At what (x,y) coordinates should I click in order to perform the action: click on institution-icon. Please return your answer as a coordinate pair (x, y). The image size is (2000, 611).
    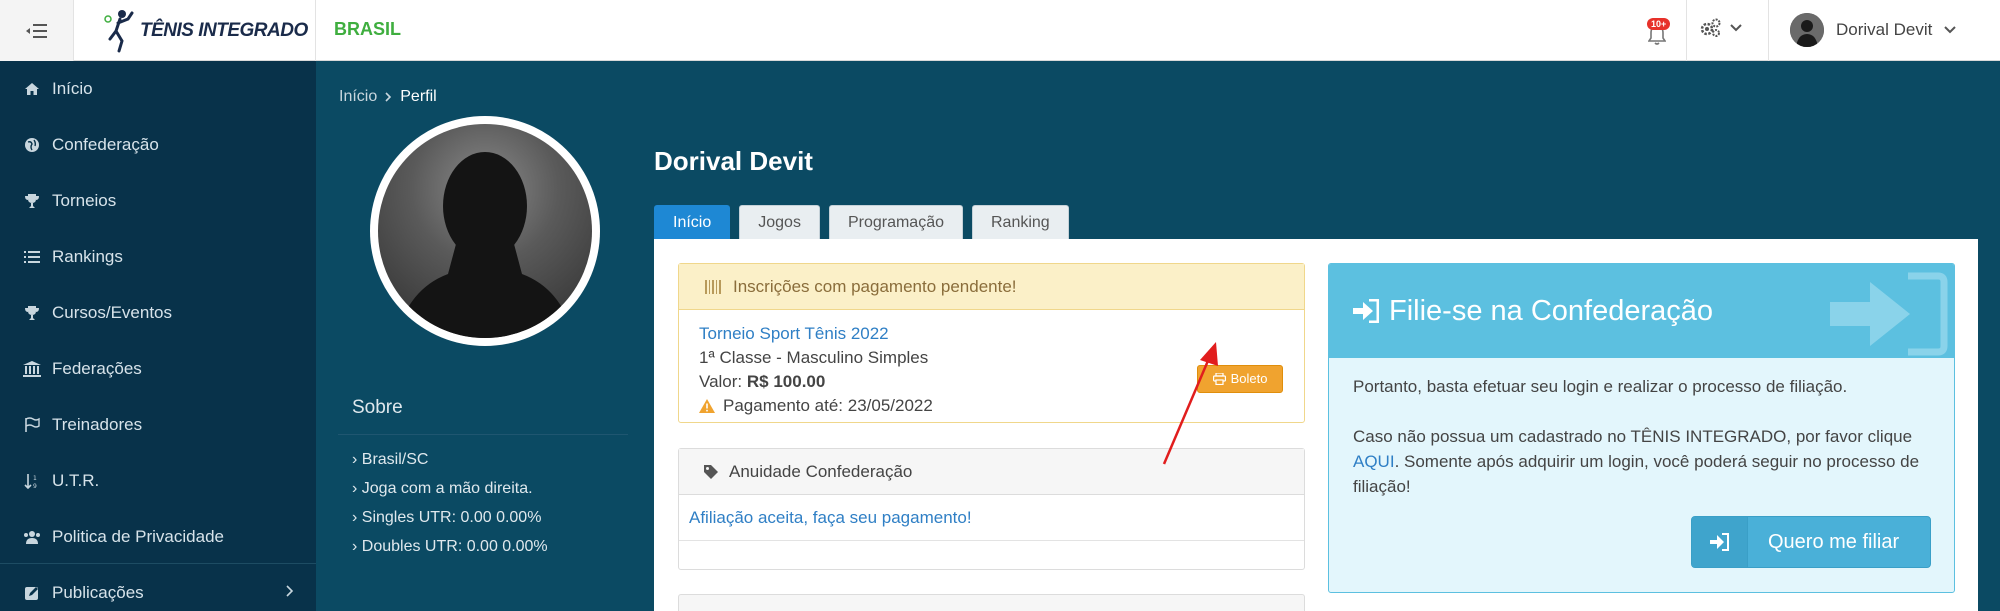
    Looking at the image, I should click on (32, 369).